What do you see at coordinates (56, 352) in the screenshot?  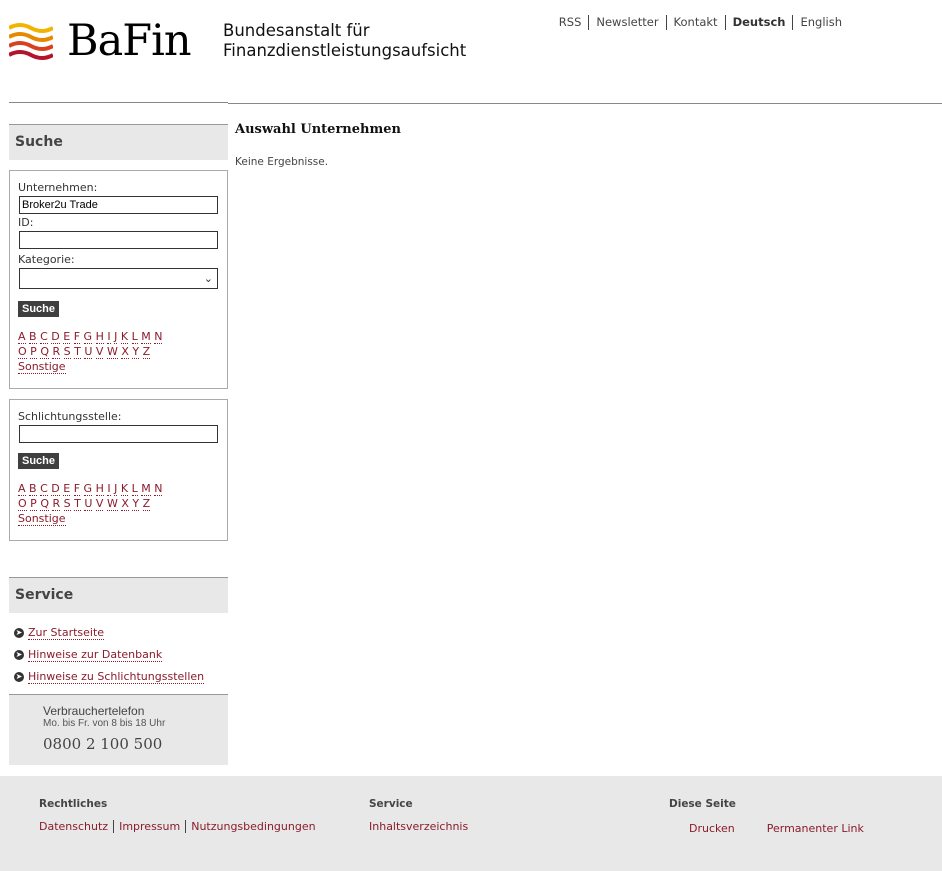 I see `alphabet-letter-r: R` at bounding box center [56, 352].